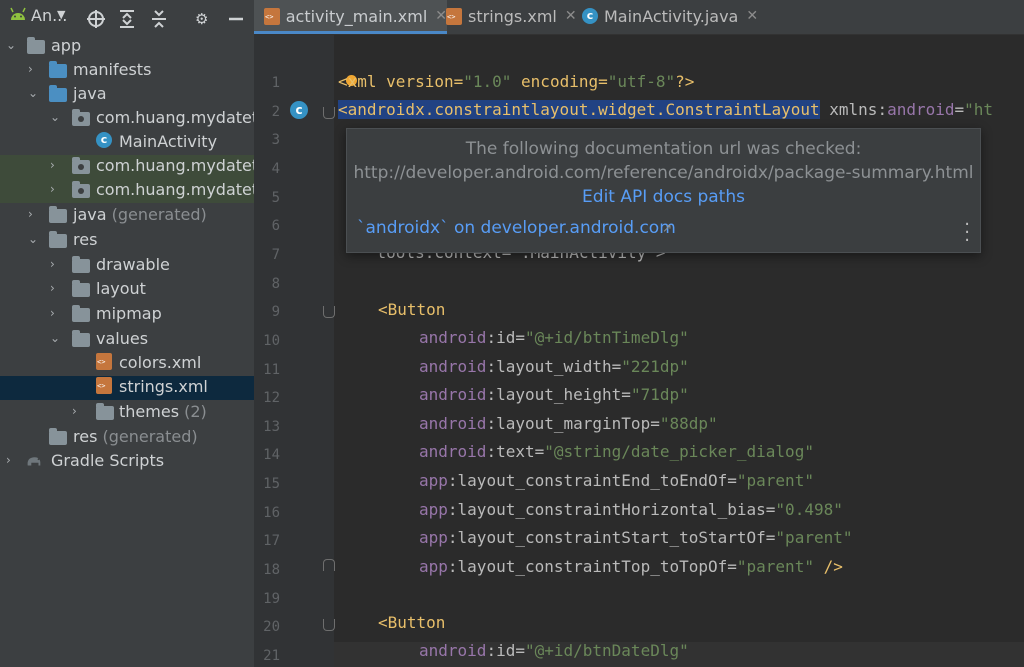 The height and width of the screenshot is (667, 1024). I want to click on tree-item-colors-xml: <> colors.xml, so click(127, 364).